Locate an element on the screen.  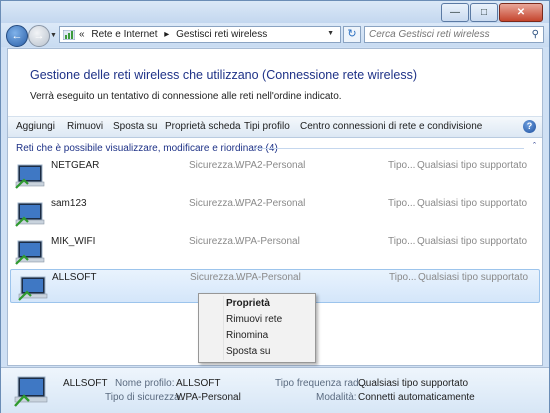
maximize-button: □ is located at coordinates (484, 12).